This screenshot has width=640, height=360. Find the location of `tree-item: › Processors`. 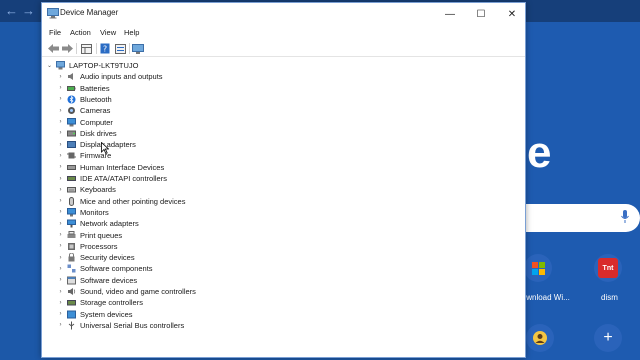

tree-item: › Processors is located at coordinates (87, 246).